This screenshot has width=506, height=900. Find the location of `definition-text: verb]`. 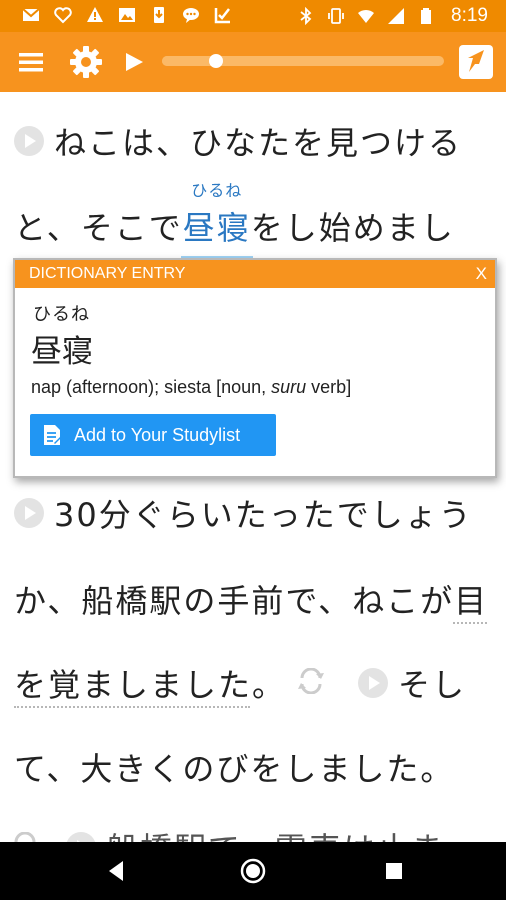

definition-text: verb] is located at coordinates (329, 387).